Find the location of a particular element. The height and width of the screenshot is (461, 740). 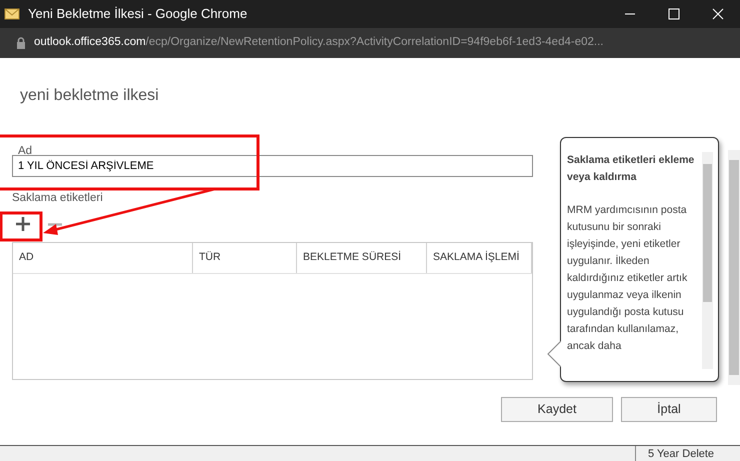

close-icon is located at coordinates (718, 14).